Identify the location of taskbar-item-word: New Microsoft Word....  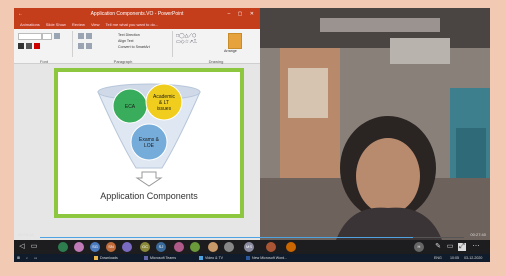
(266, 258).